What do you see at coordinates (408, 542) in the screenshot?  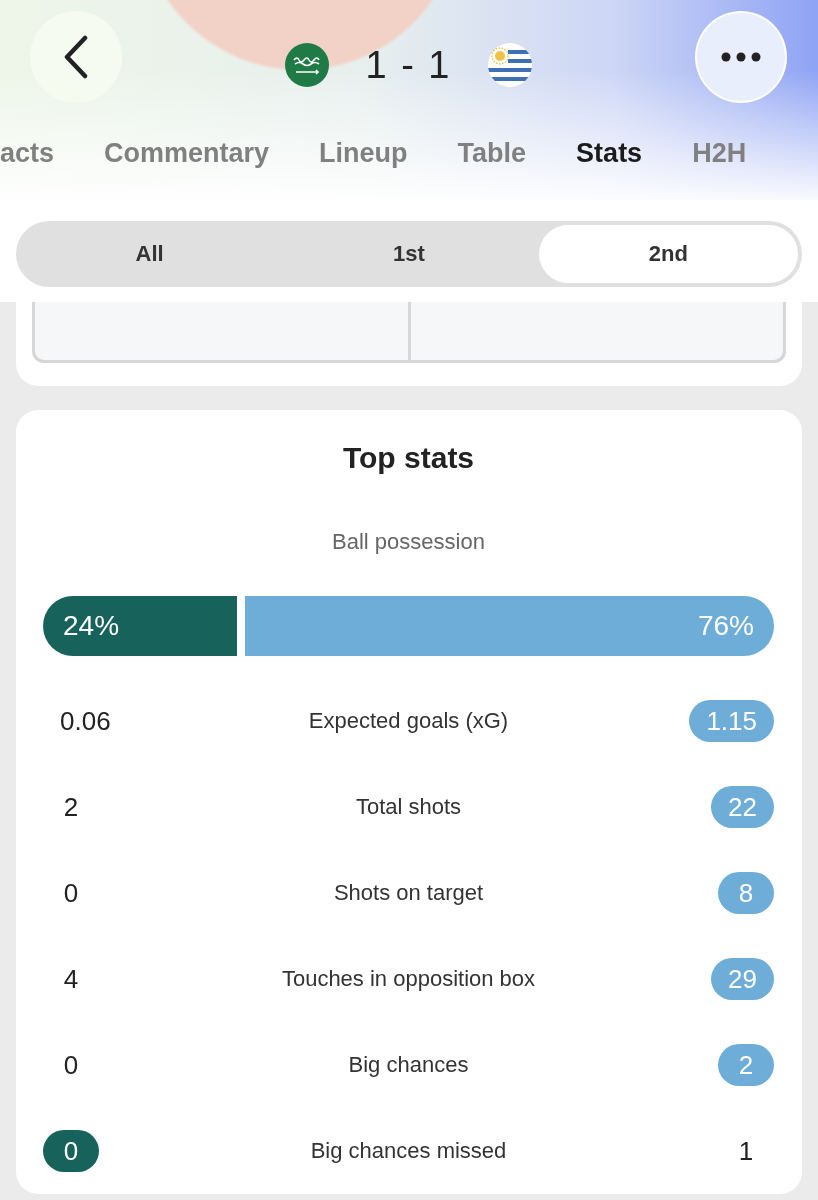 I see `stat-label: Ball possession` at bounding box center [408, 542].